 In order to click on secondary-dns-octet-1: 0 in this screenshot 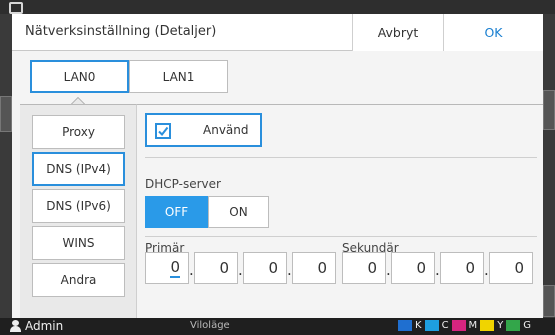, I will do `click(364, 268)`.